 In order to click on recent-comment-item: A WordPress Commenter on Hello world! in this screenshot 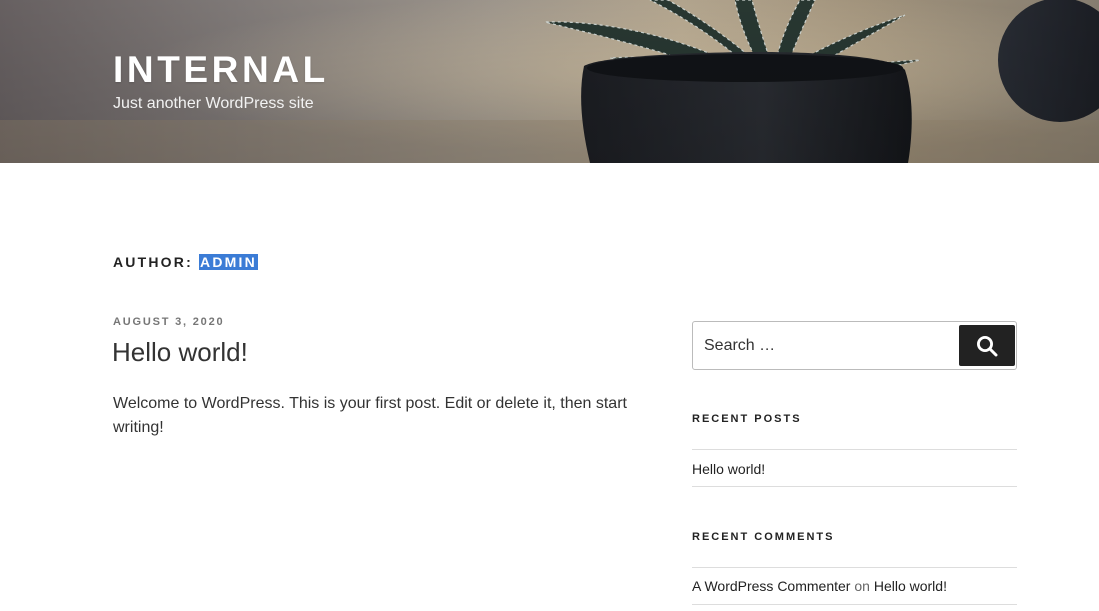, I will do `click(819, 586)`.